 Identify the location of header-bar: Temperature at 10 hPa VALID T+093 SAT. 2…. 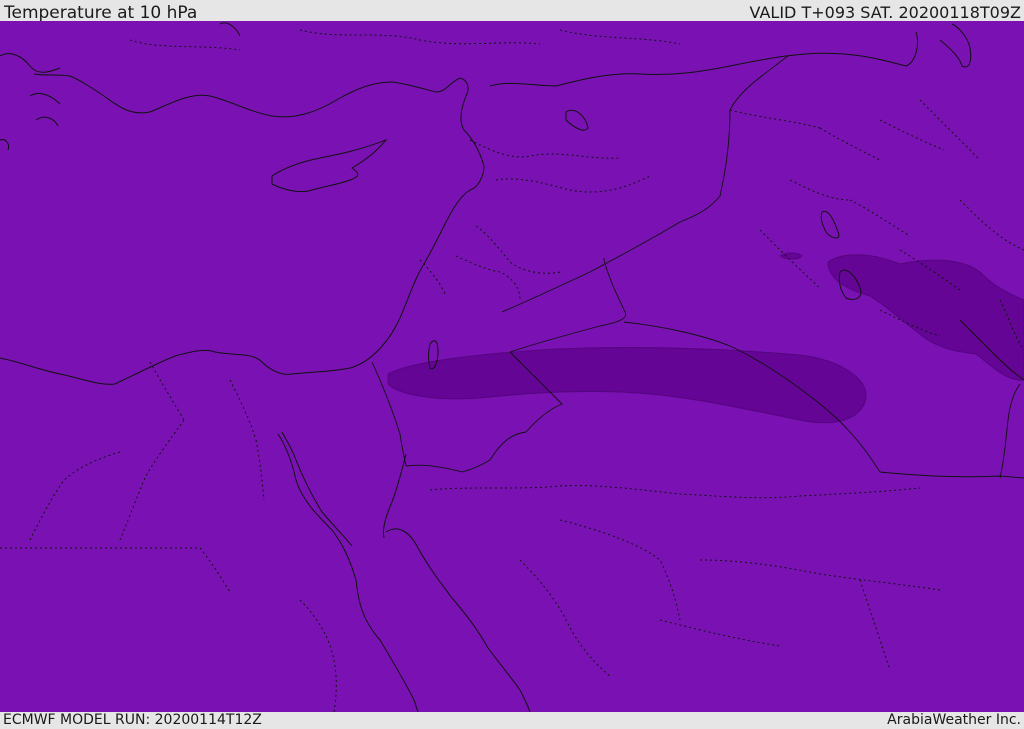
(512, 11).